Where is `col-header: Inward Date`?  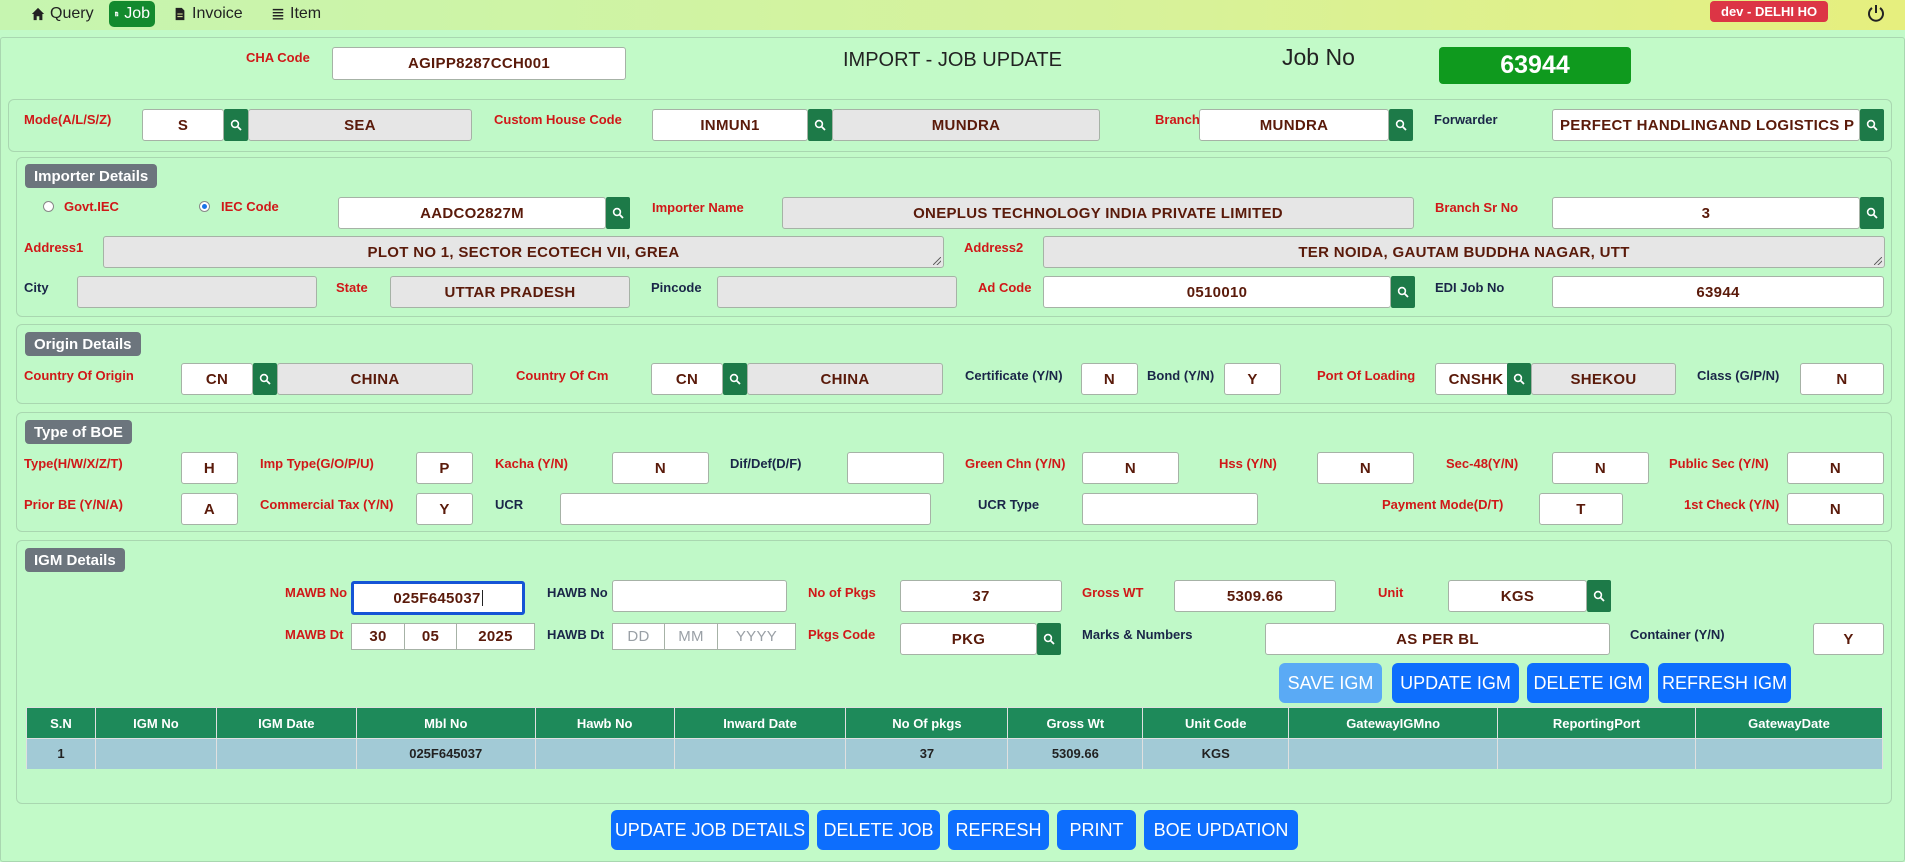 col-header: Inward Date is located at coordinates (760, 723).